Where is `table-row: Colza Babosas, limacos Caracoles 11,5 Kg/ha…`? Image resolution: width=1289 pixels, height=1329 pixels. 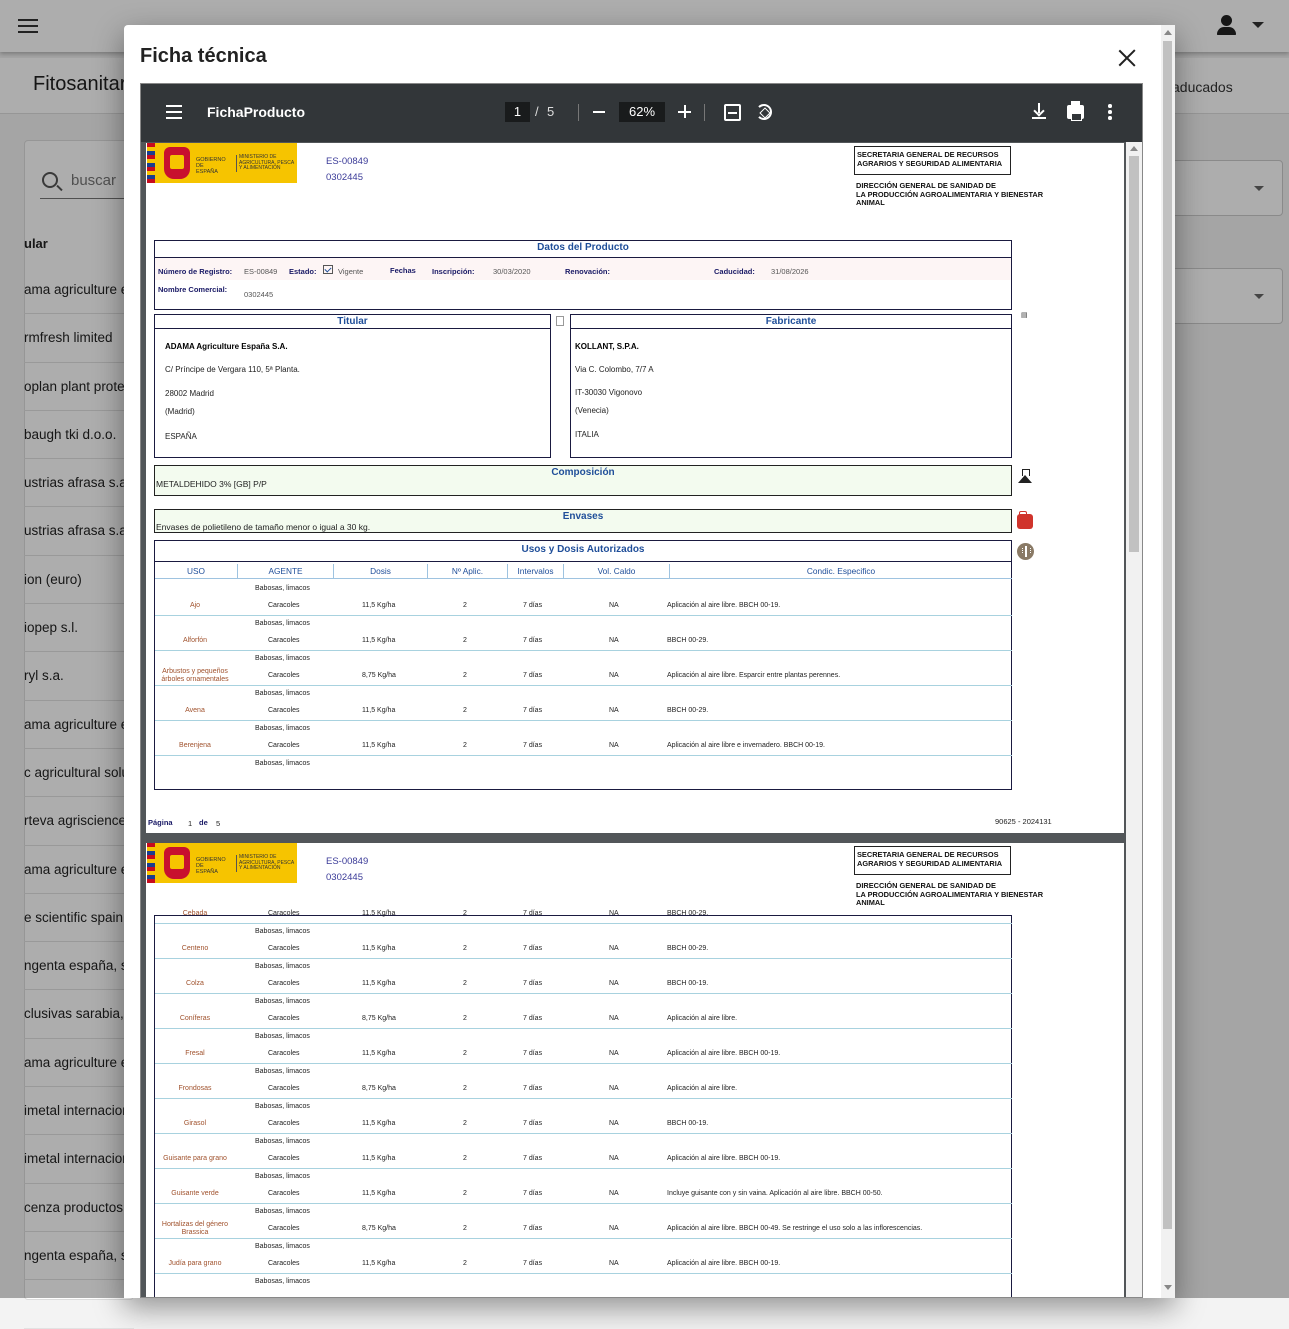
table-row: Colza Babosas, limacos Caracoles 11,5 Kg/ha… is located at coordinates (583, 976).